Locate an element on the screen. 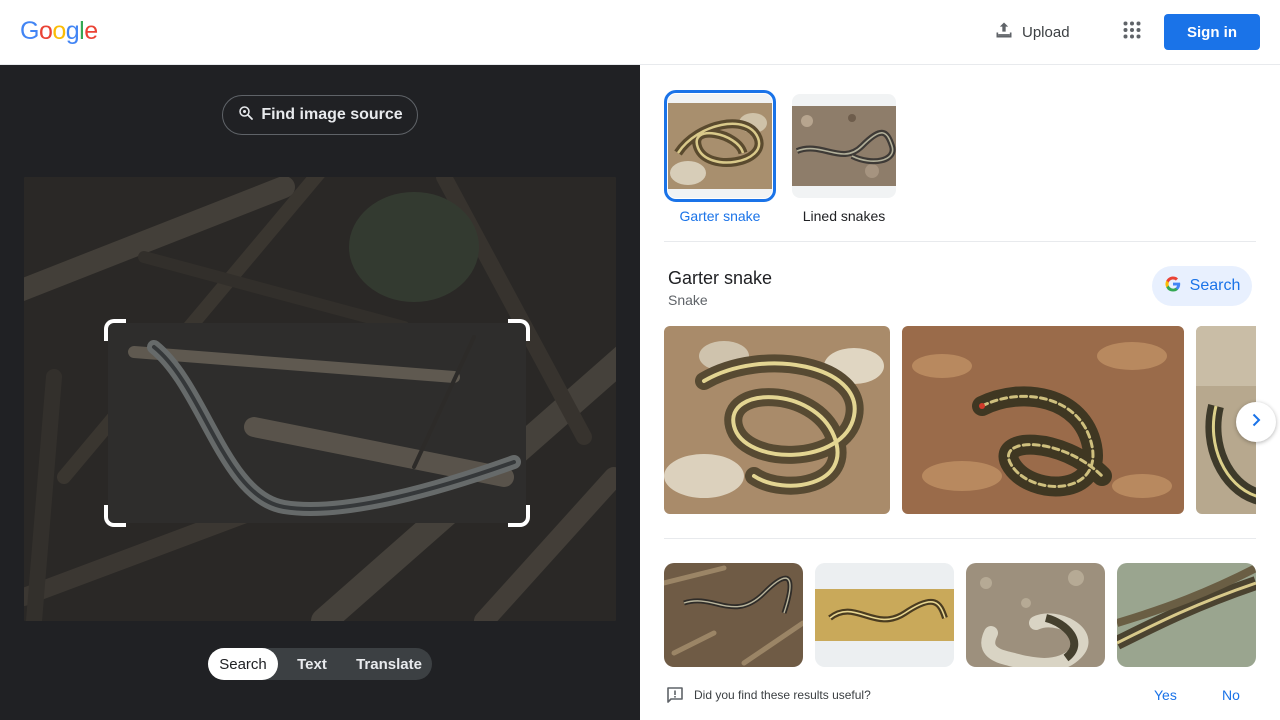 This screenshot has width=1280, height=720. entity-subtitle: Snake is located at coordinates (688, 300).